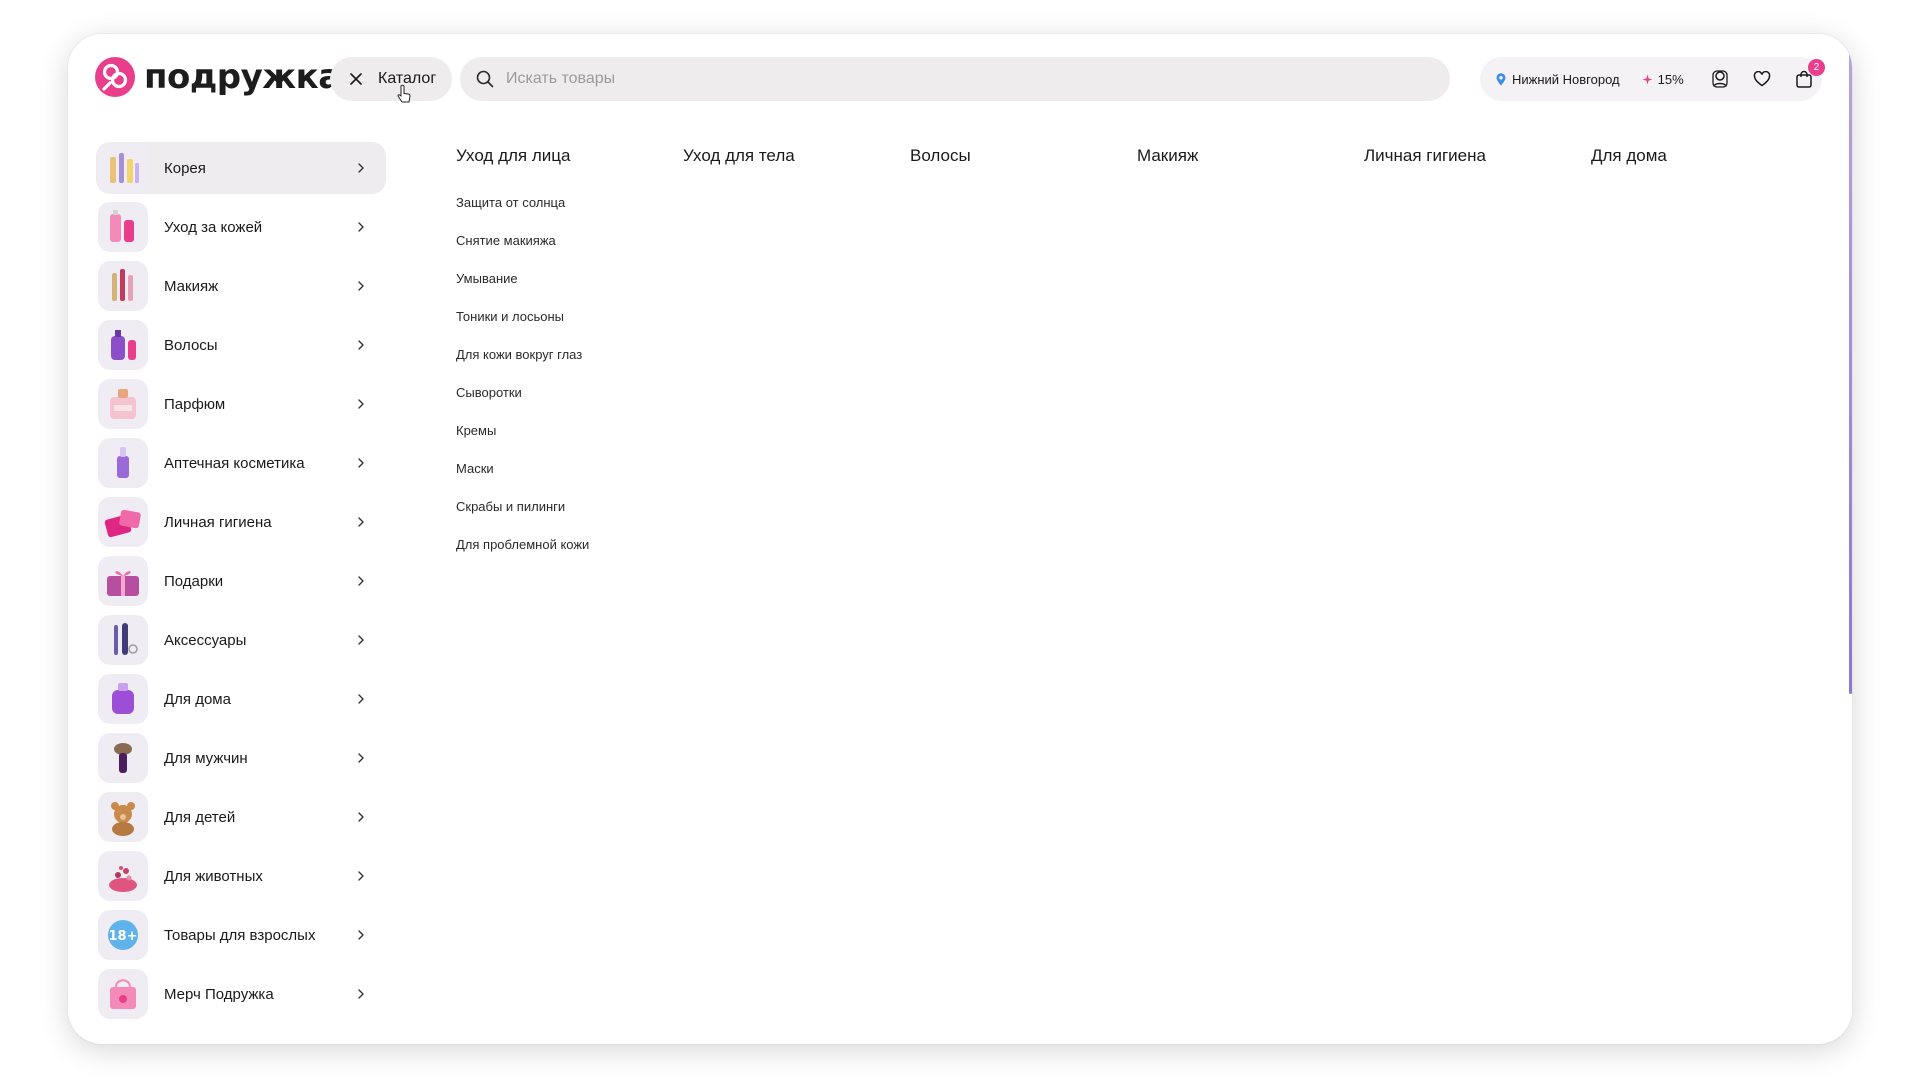  Describe the element at coordinates (123, 699) in the screenshot. I see `home-icon` at that location.